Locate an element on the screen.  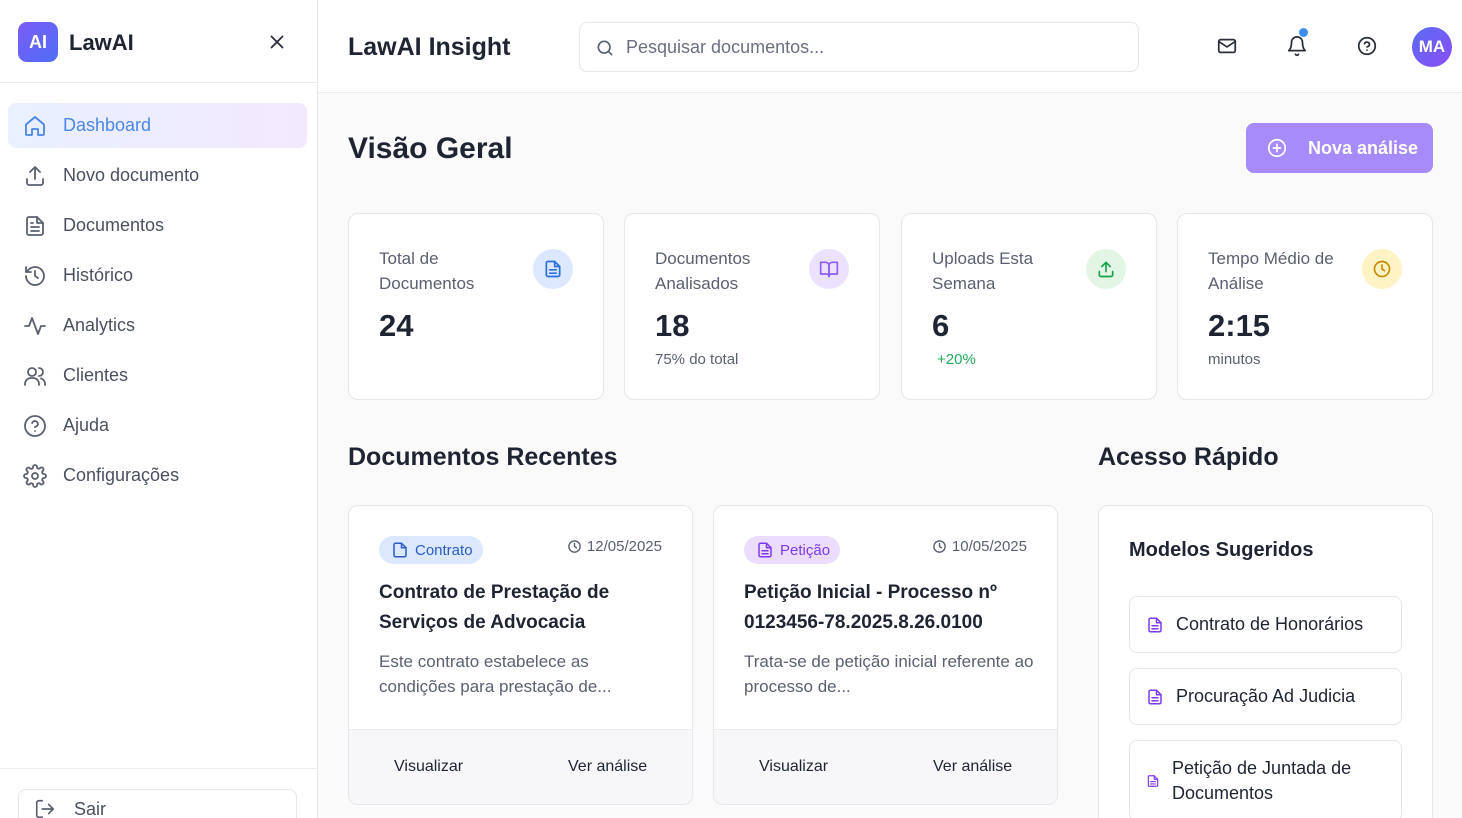
doc-date: 10/05/2025 is located at coordinates (979, 546).